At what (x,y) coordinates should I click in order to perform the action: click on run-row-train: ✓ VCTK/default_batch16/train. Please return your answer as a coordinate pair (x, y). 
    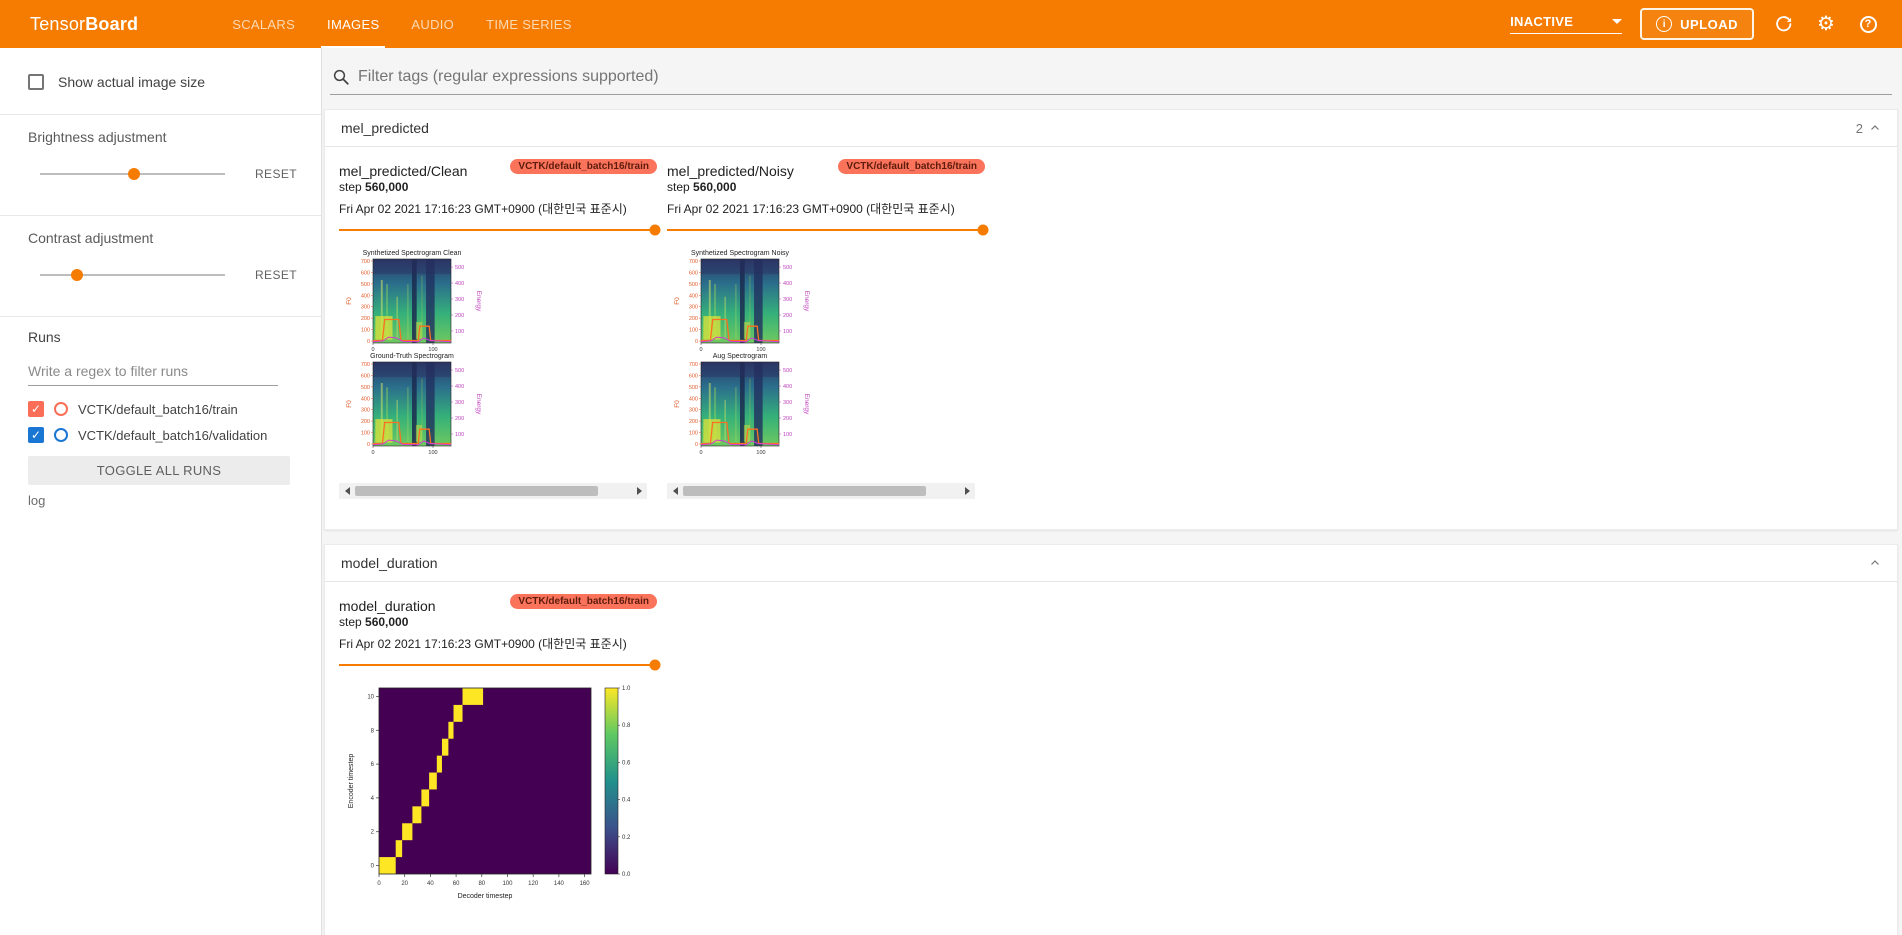
    Looking at the image, I should click on (166, 409).